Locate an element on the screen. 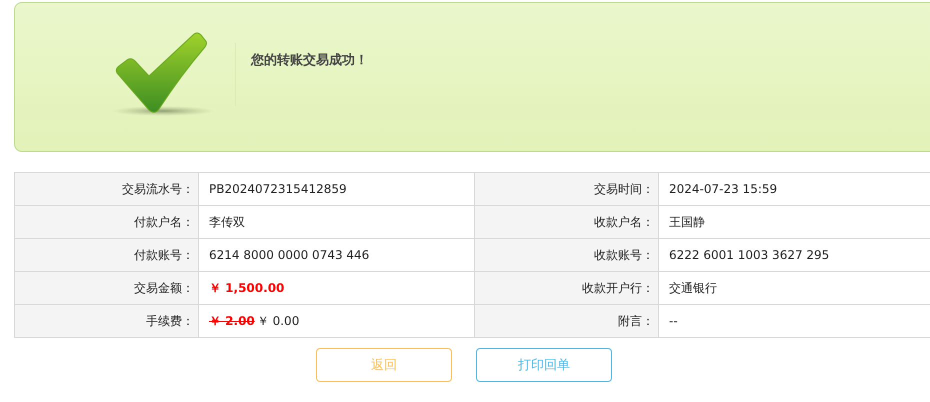 Image resolution: width=930 pixels, height=402 pixels. field-label: 收款账号： is located at coordinates (567, 255).